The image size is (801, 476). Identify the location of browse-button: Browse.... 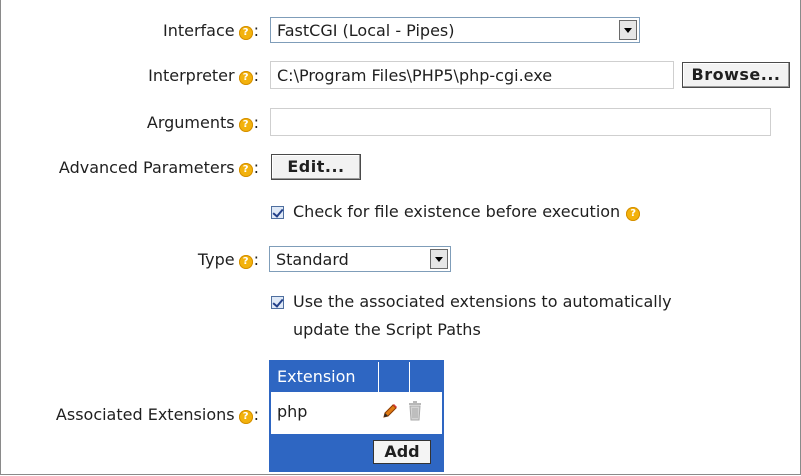
(736, 75).